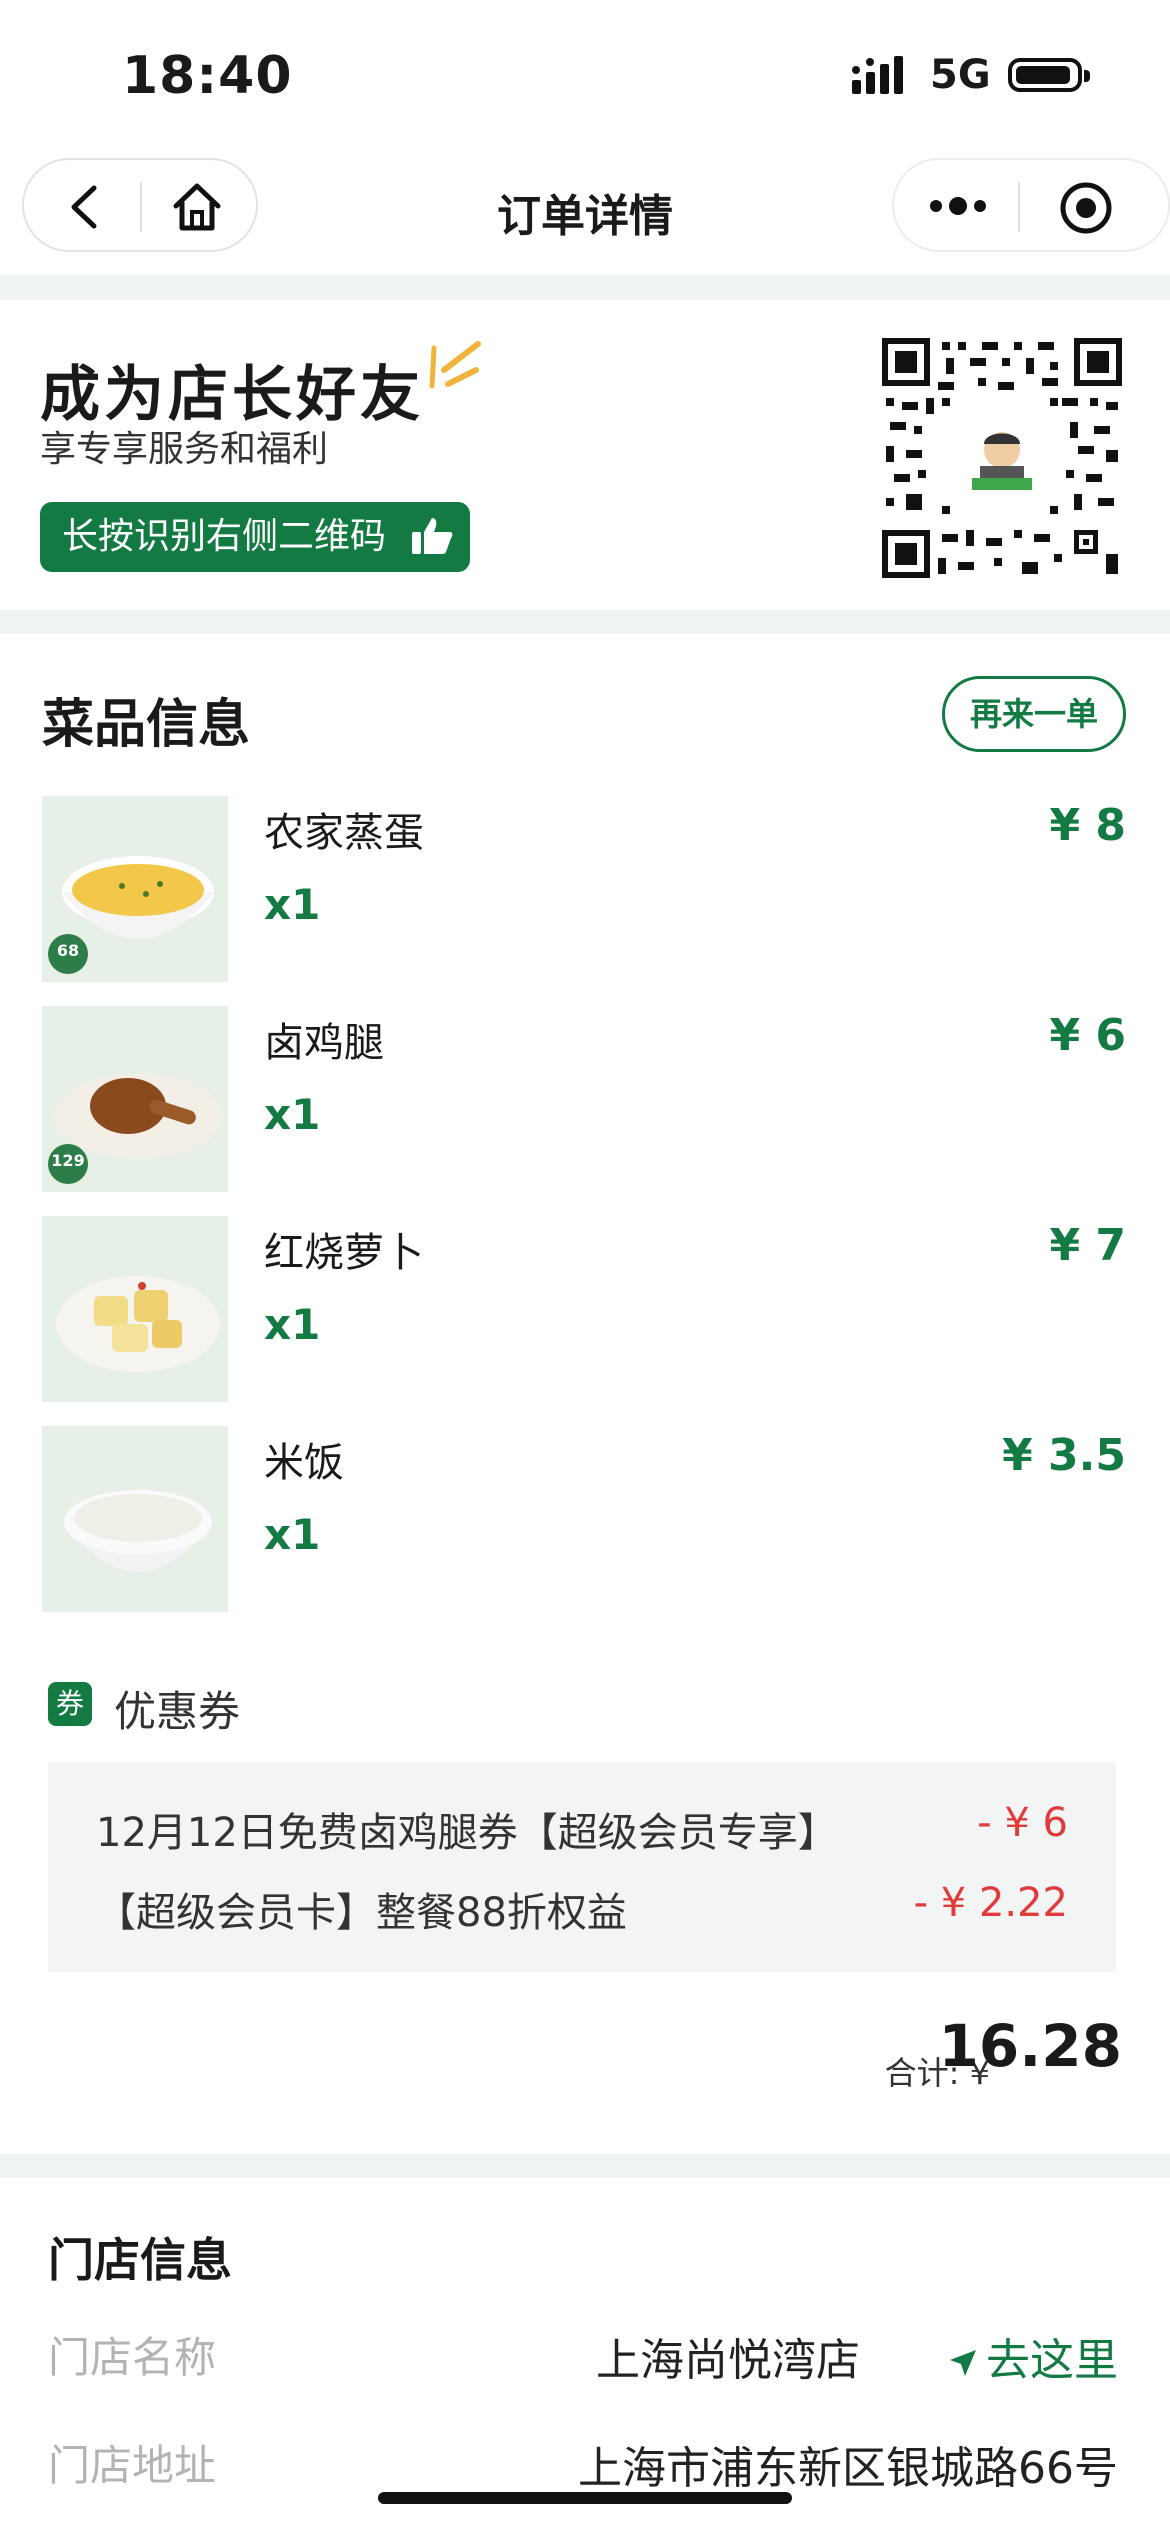  What do you see at coordinates (184, 449) in the screenshot?
I see `promo-subtitle: 享专享服务和福利` at bounding box center [184, 449].